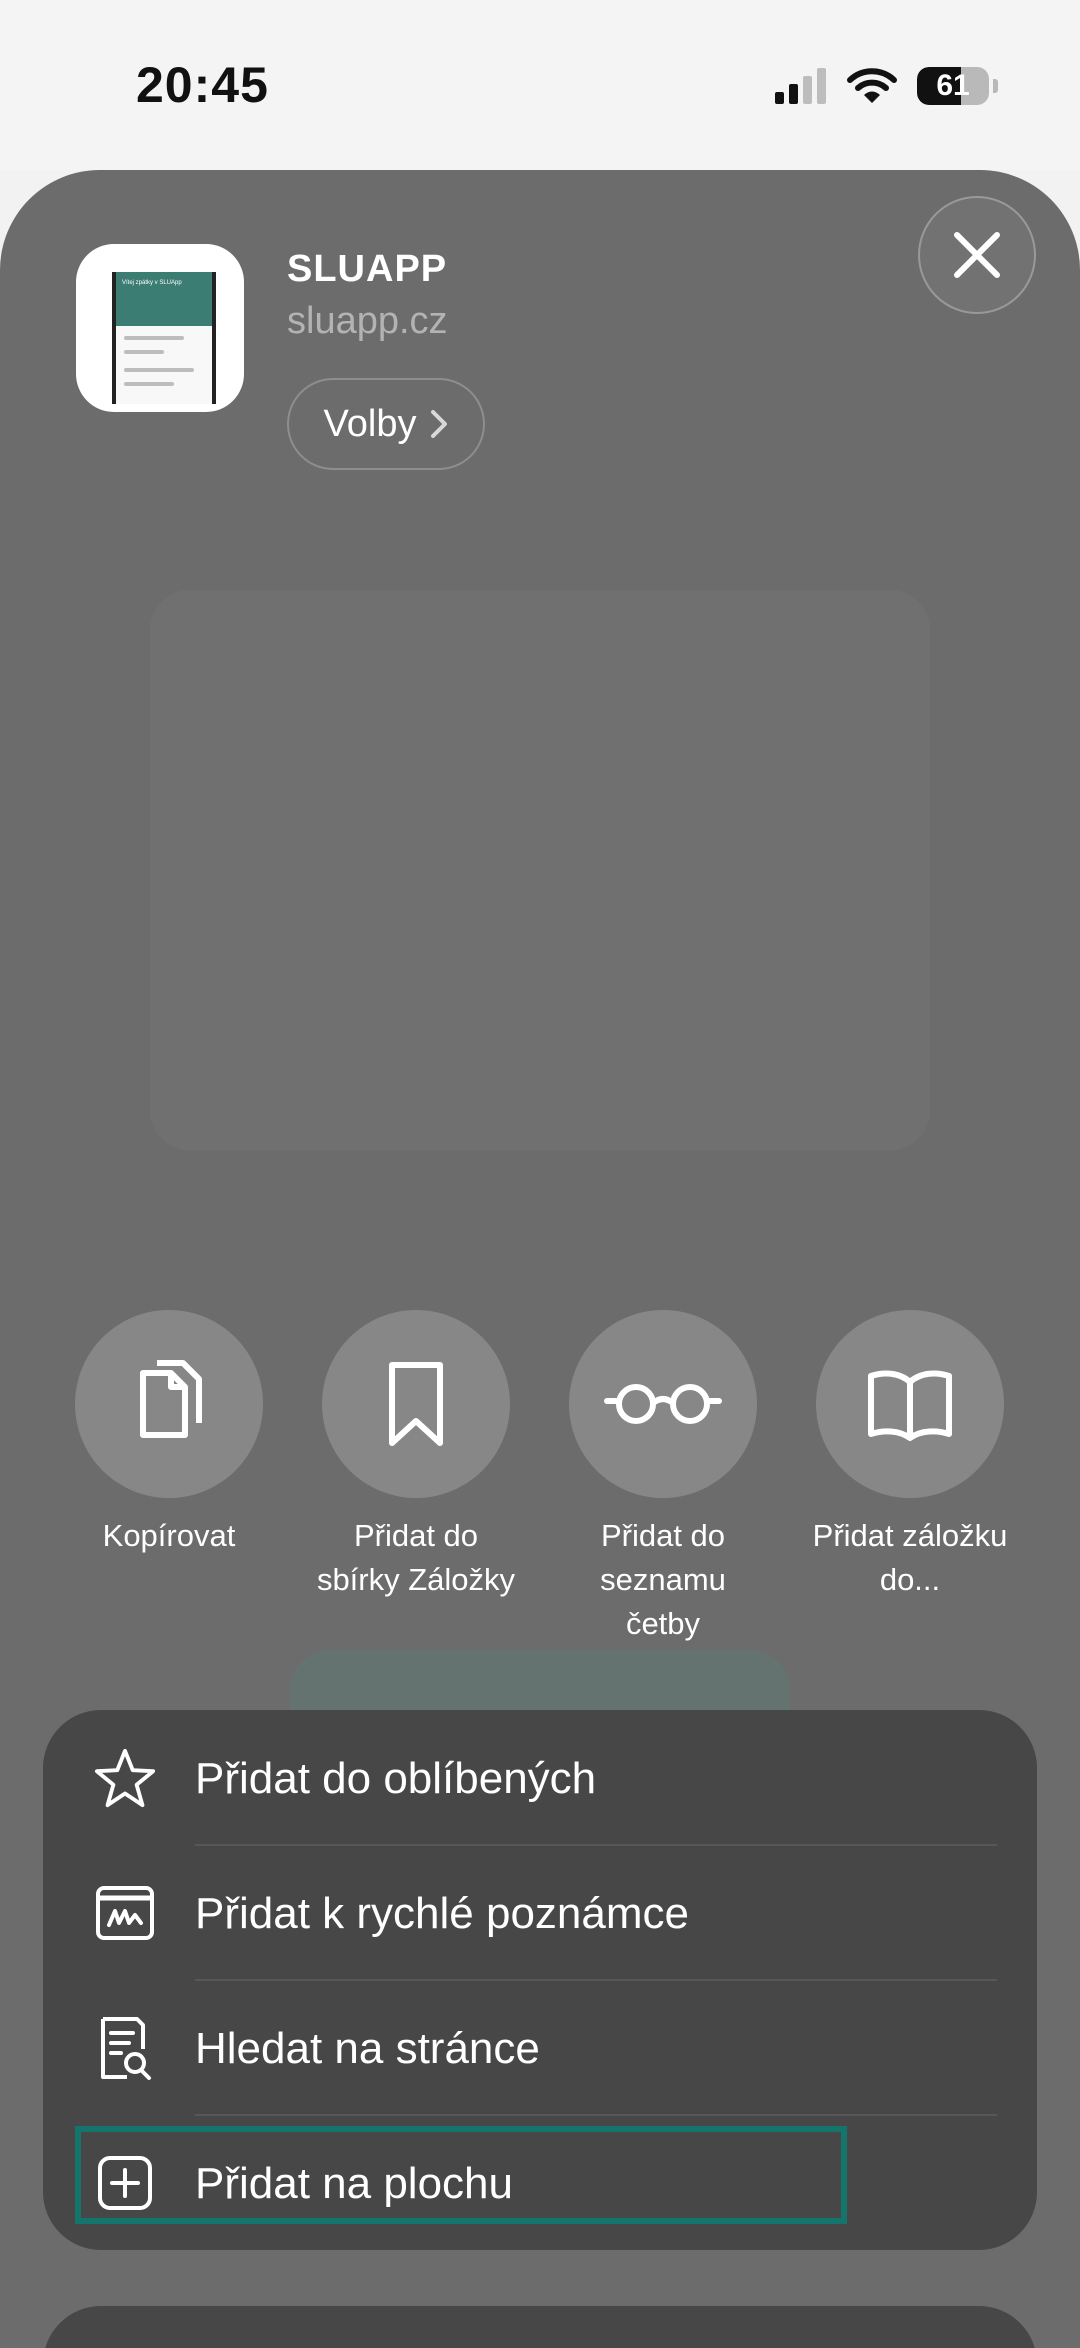 The image size is (1080, 2348). I want to click on action-add-bookmark-collection: Přidat do sbírky Záložky, so click(416, 1456).